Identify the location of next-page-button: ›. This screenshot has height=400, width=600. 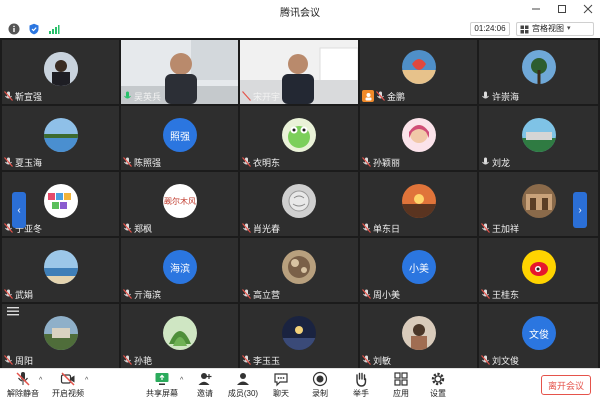
(580, 210).